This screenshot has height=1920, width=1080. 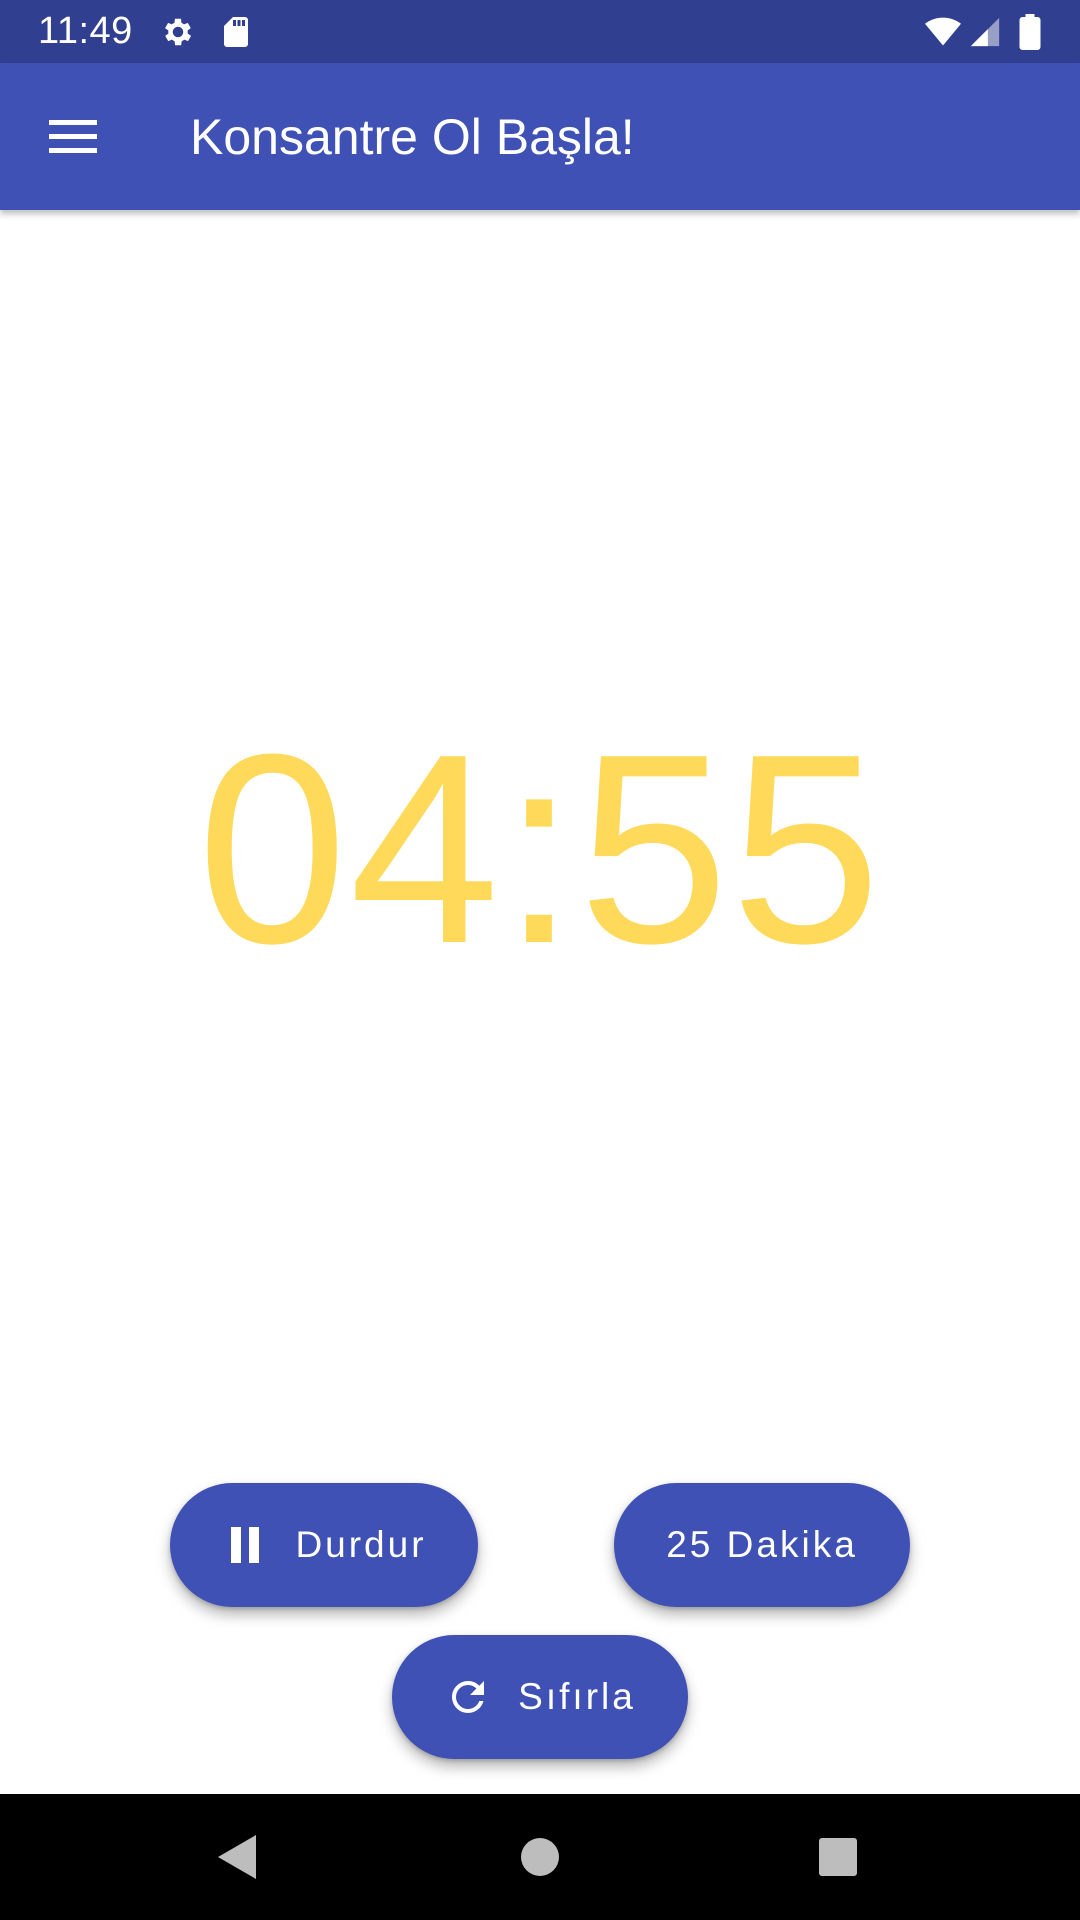 What do you see at coordinates (85, 31) in the screenshot?
I see `status-time: 11:49` at bounding box center [85, 31].